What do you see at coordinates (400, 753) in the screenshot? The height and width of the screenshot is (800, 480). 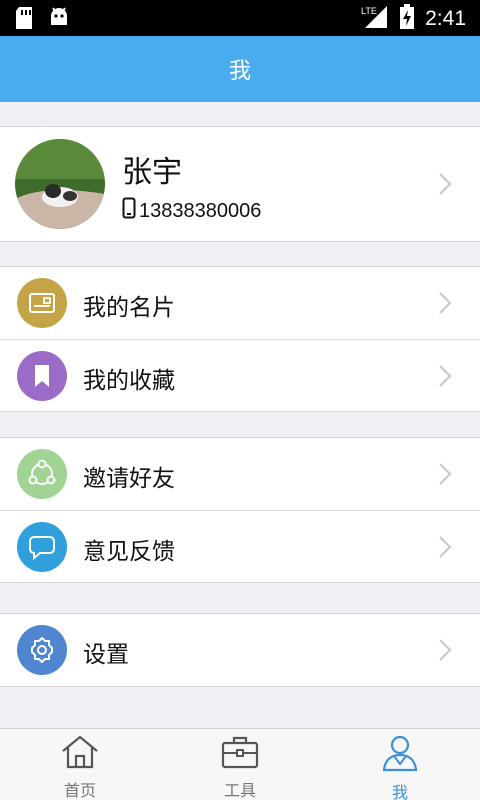 I see `user-icon` at bounding box center [400, 753].